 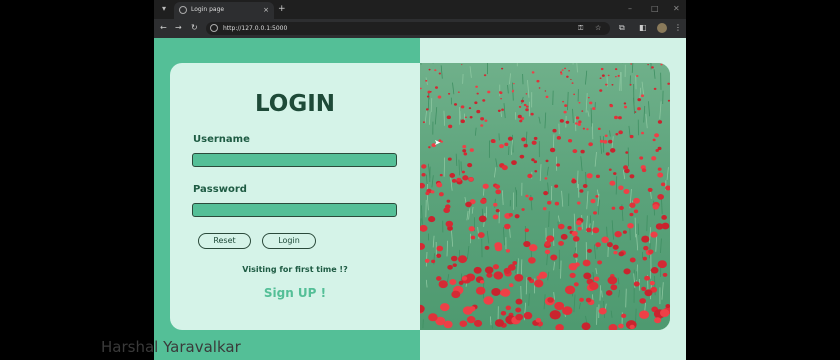 I want to click on more-menu-icon: ⋮, so click(x=678, y=28).